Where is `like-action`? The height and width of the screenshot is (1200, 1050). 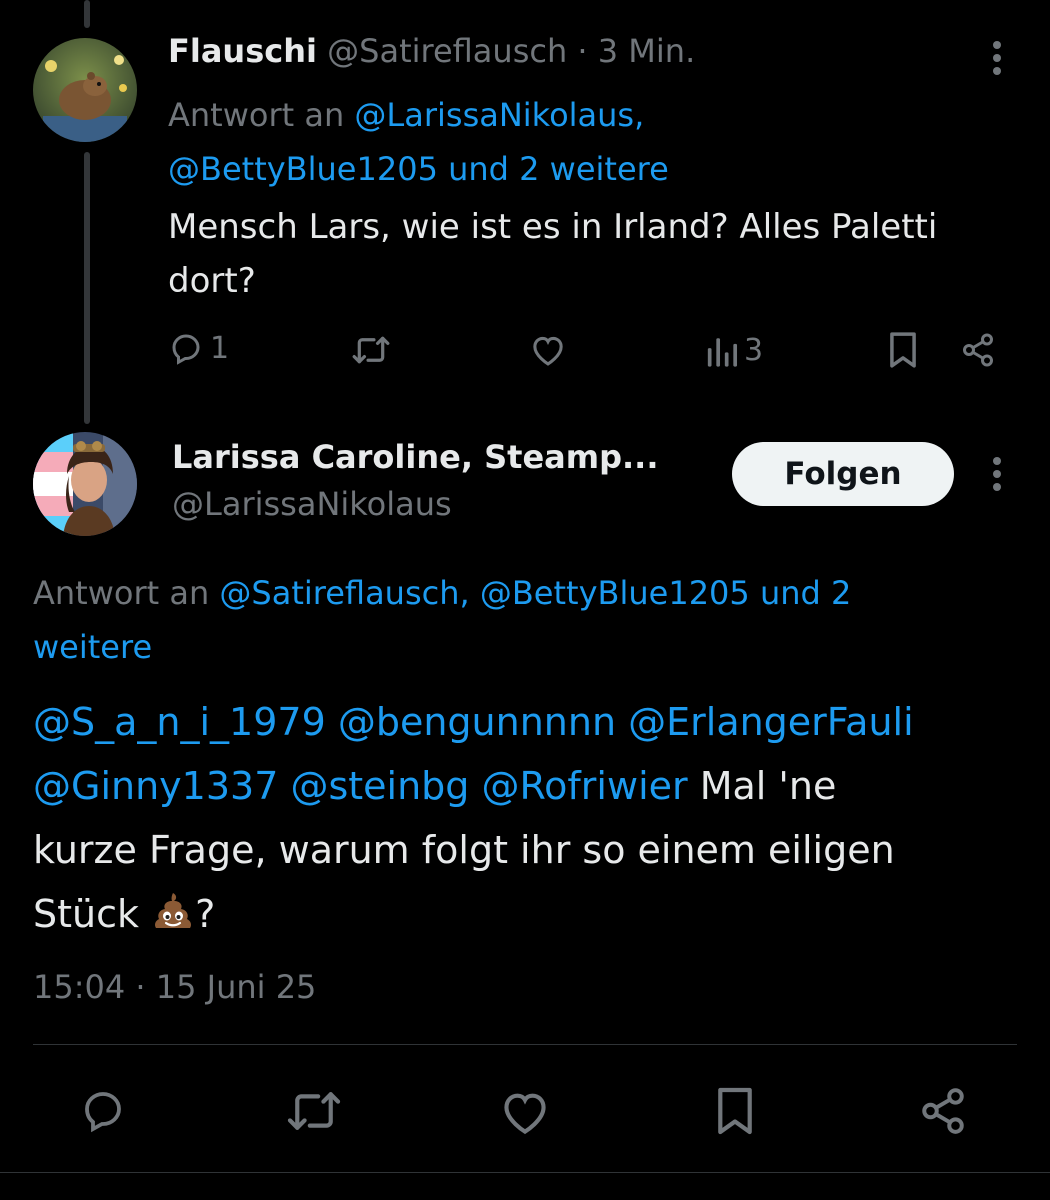 like-action is located at coordinates (548, 350).